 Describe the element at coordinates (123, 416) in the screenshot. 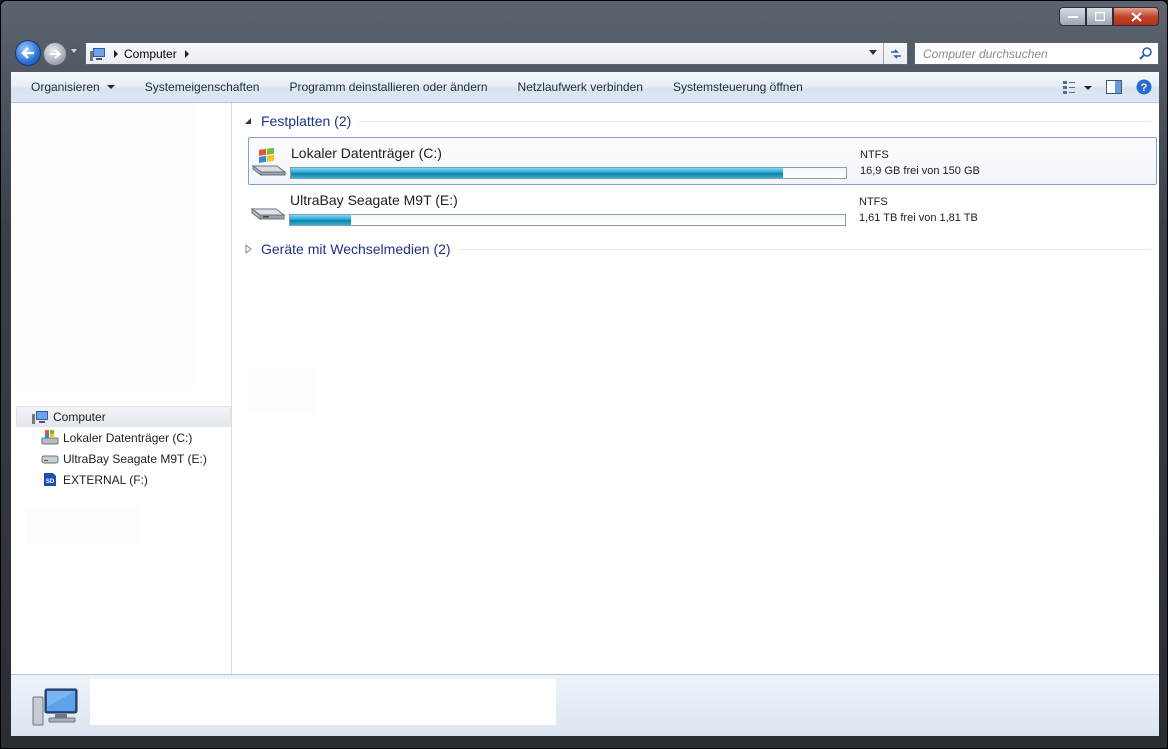

I see `nav-item-computer: Computer` at that location.